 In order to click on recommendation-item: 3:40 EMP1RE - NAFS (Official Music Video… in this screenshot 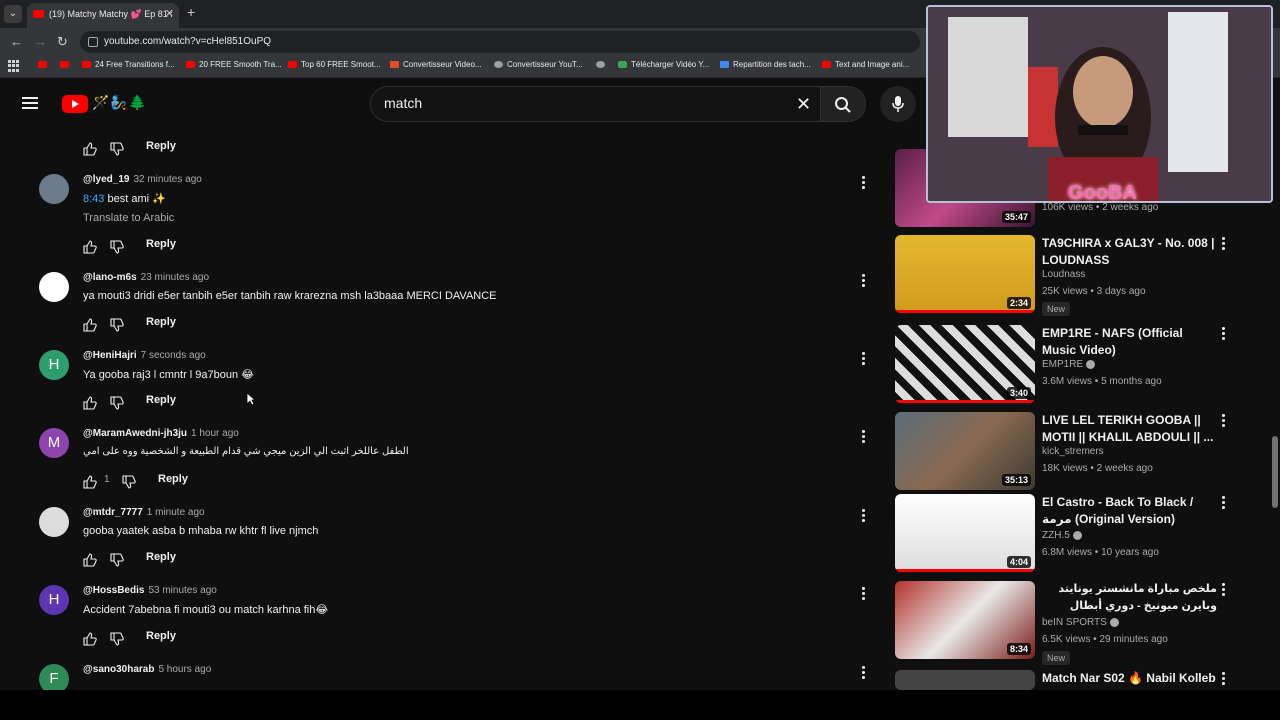, I will do `click(1065, 364)`.